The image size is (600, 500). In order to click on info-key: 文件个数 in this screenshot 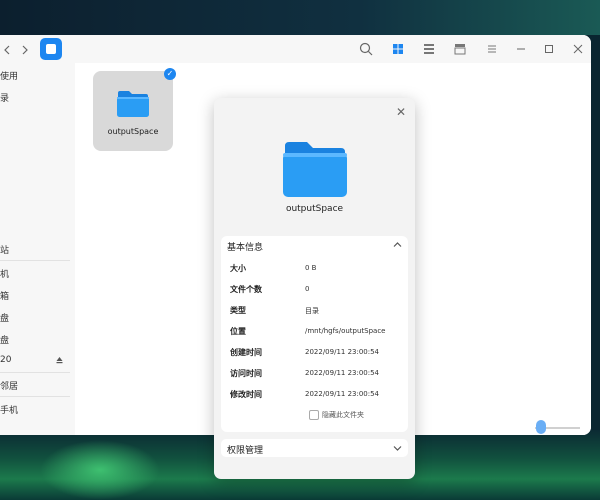, I will do `click(246, 289)`.